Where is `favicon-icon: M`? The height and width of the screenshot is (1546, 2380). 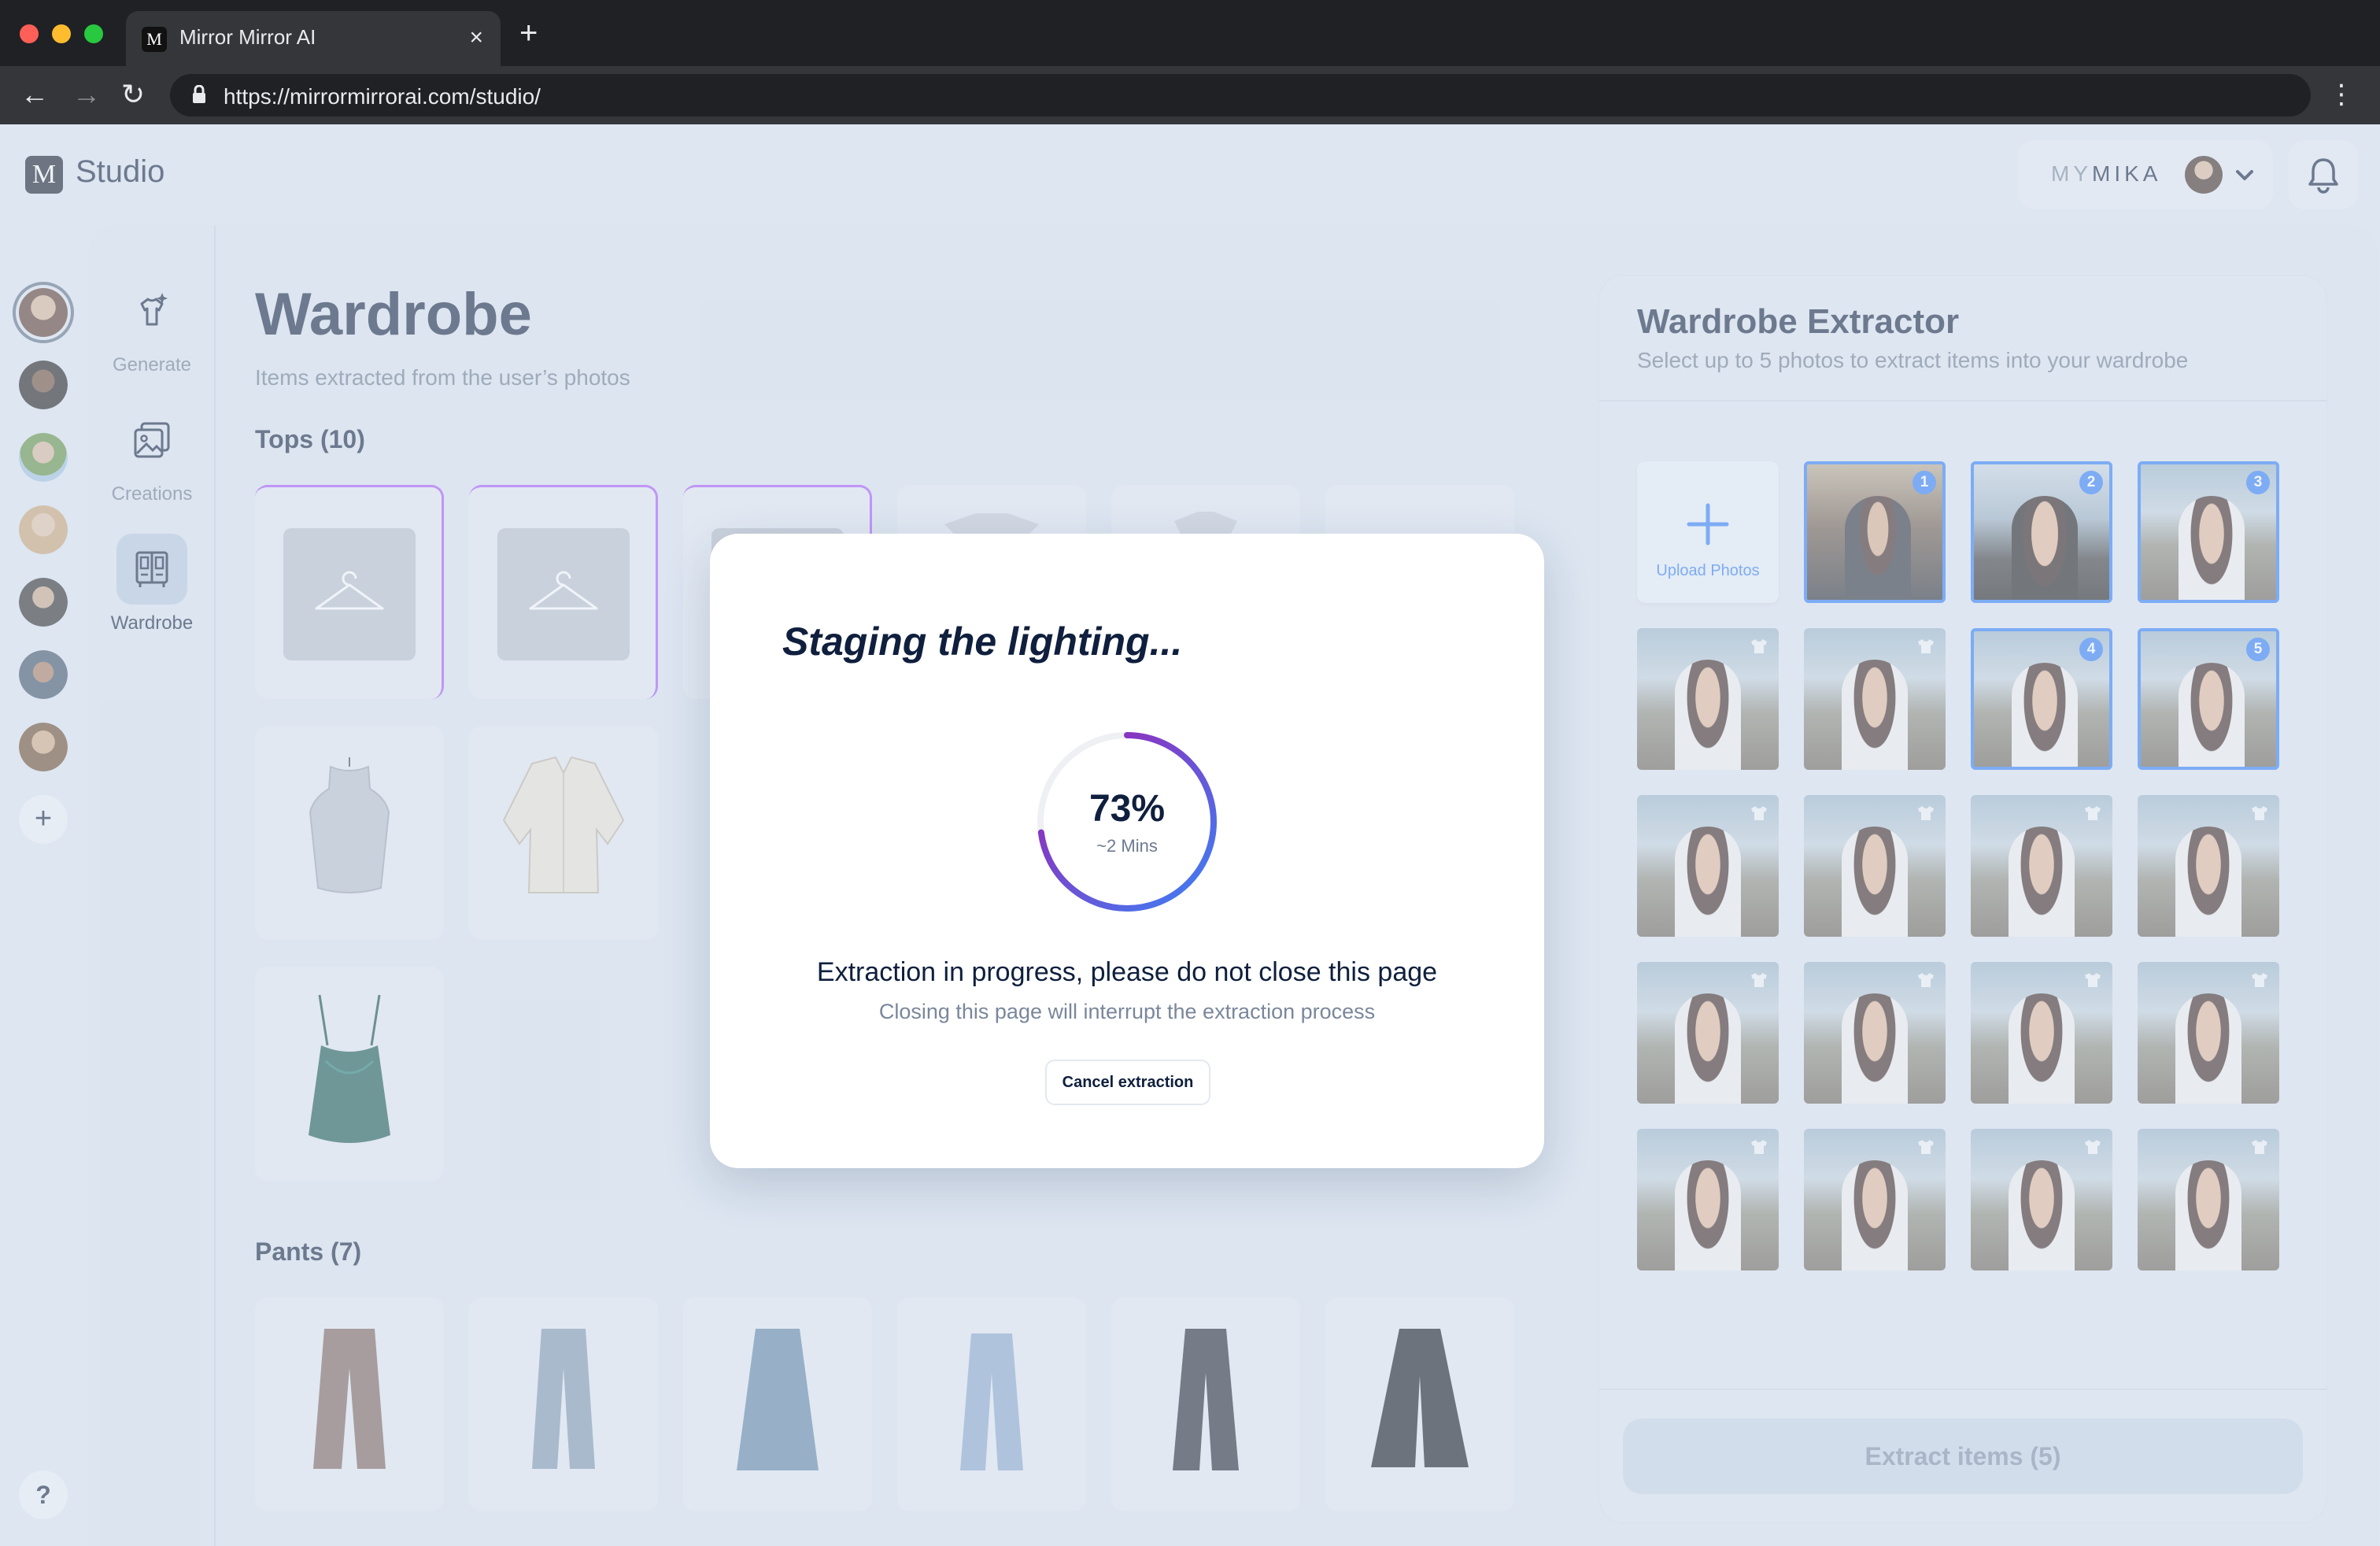 favicon-icon: M is located at coordinates (154, 39).